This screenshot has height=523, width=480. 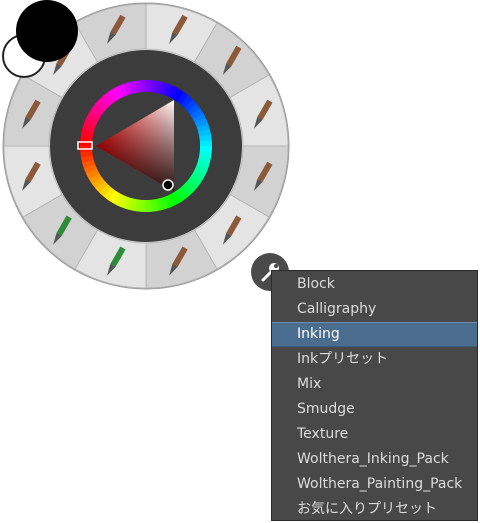 I want to click on foreground-color-swatch, so click(x=47, y=31).